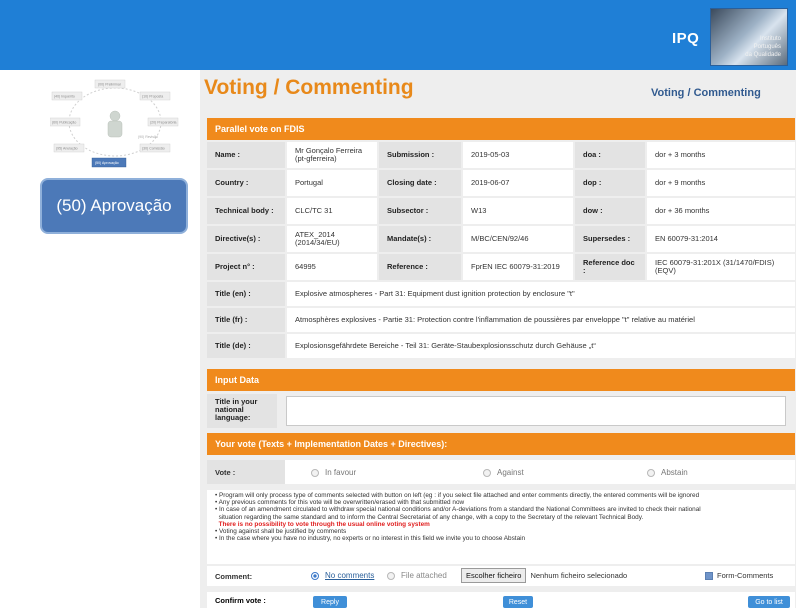 The width and height of the screenshot is (796, 608). What do you see at coordinates (242, 411) in the screenshot?
I see `national-title-label: Title in your national language:` at bounding box center [242, 411].